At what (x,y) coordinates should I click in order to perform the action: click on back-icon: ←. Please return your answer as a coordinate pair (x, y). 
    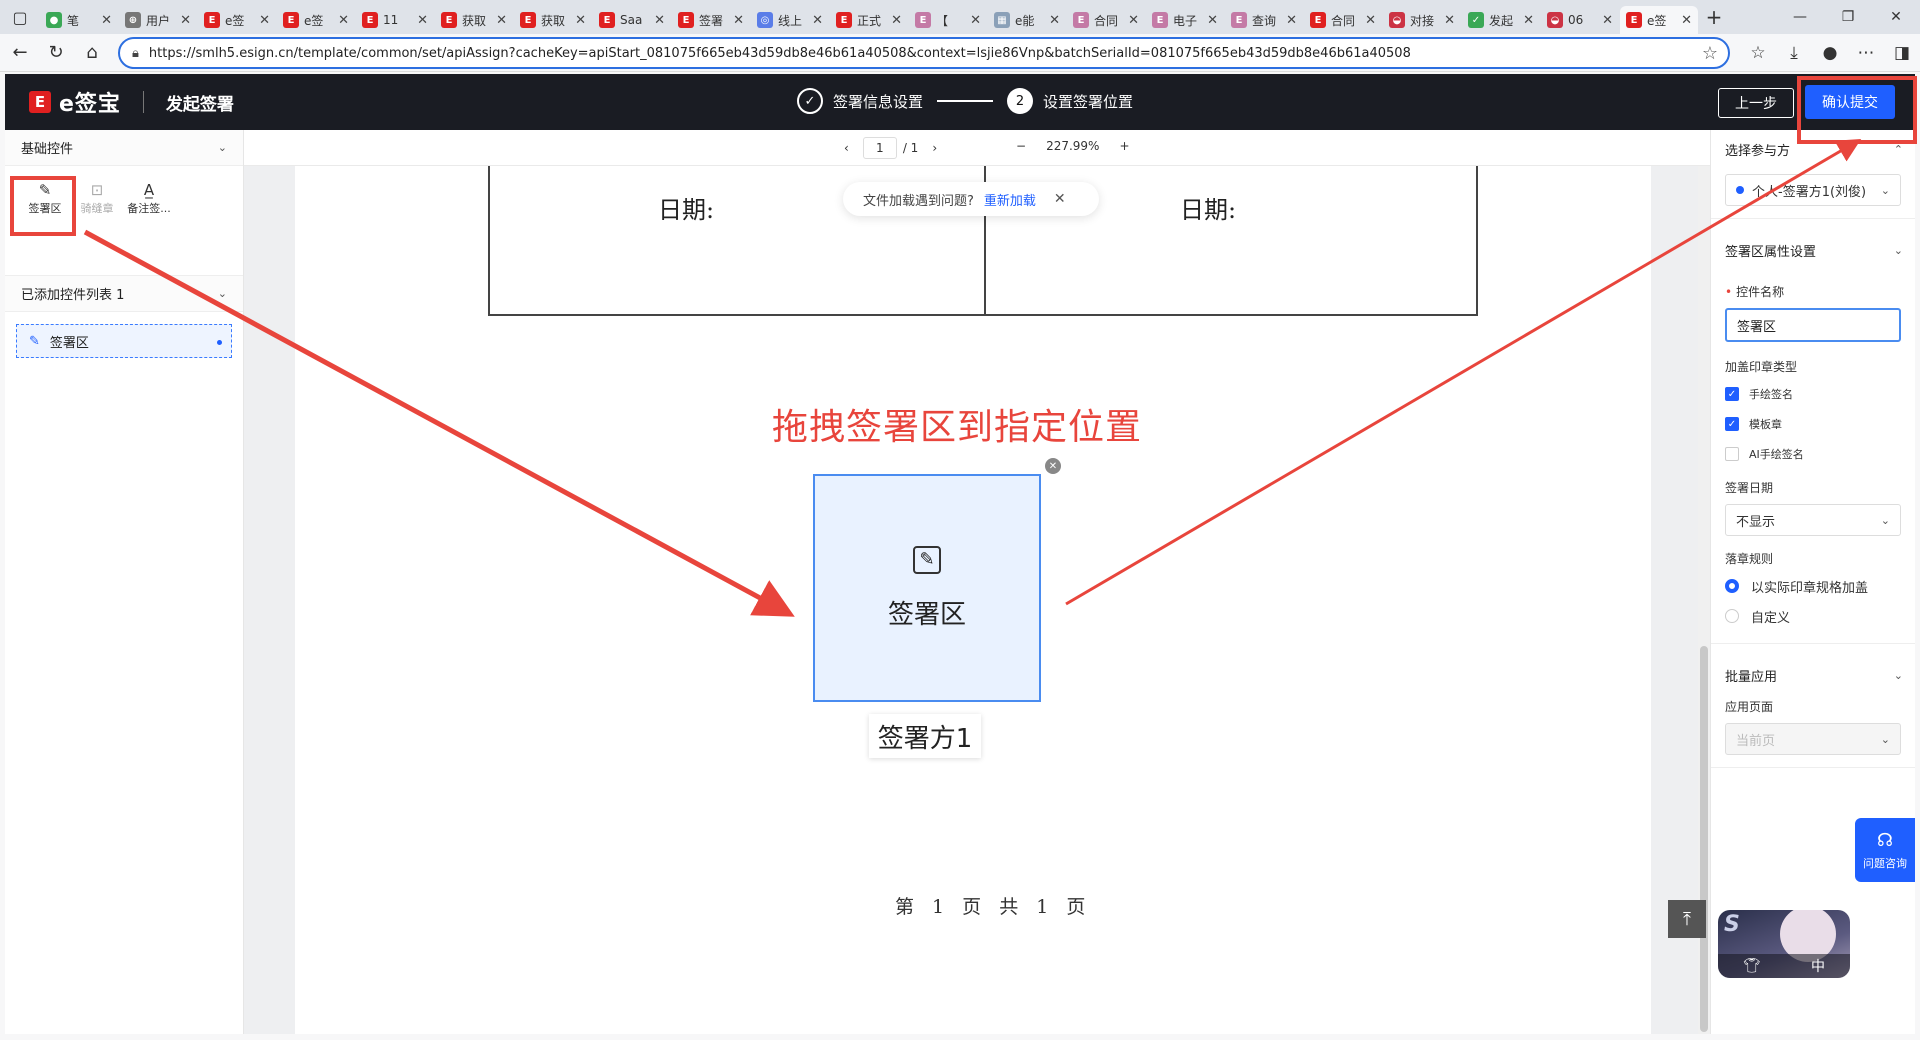
    Looking at the image, I should click on (20, 53).